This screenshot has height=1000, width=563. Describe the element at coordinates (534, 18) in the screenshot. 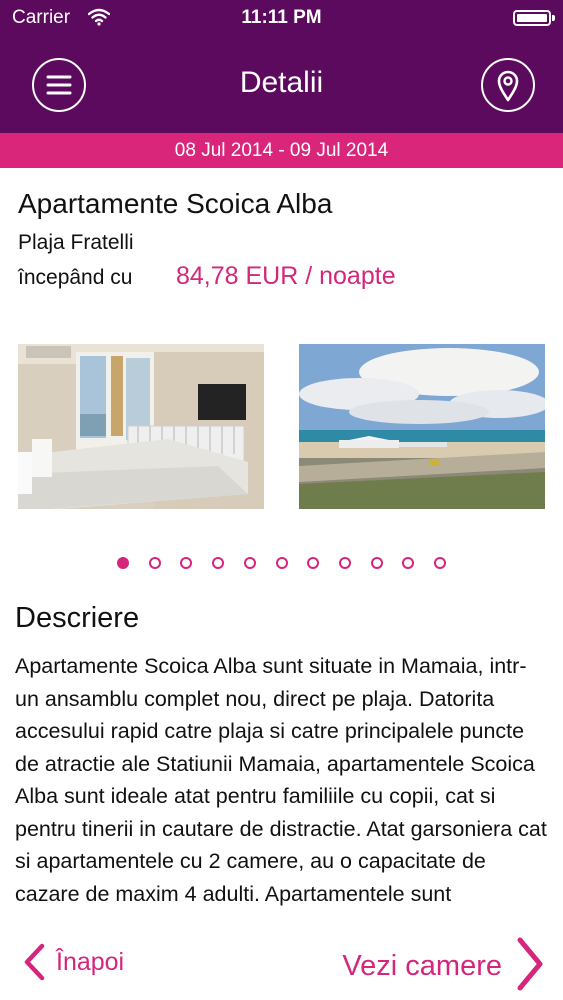

I see `battery-icon` at that location.